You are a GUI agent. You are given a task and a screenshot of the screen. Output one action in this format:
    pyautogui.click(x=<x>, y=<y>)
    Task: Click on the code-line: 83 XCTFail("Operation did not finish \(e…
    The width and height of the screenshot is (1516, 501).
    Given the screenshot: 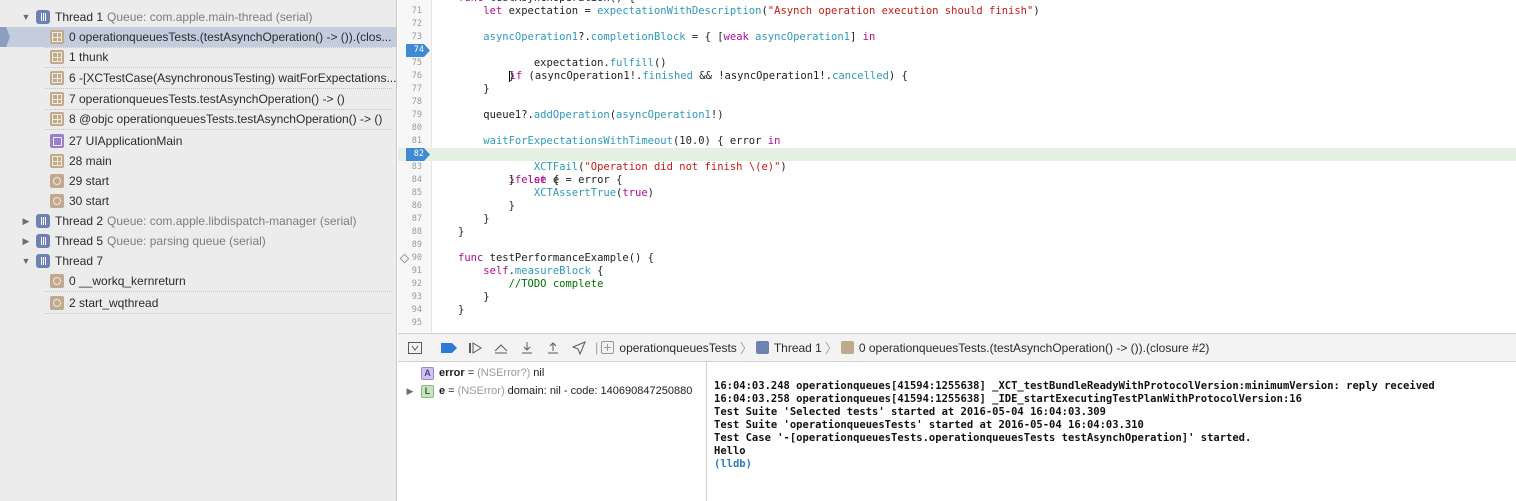 What is the action you would take?
    pyautogui.click(x=957, y=167)
    